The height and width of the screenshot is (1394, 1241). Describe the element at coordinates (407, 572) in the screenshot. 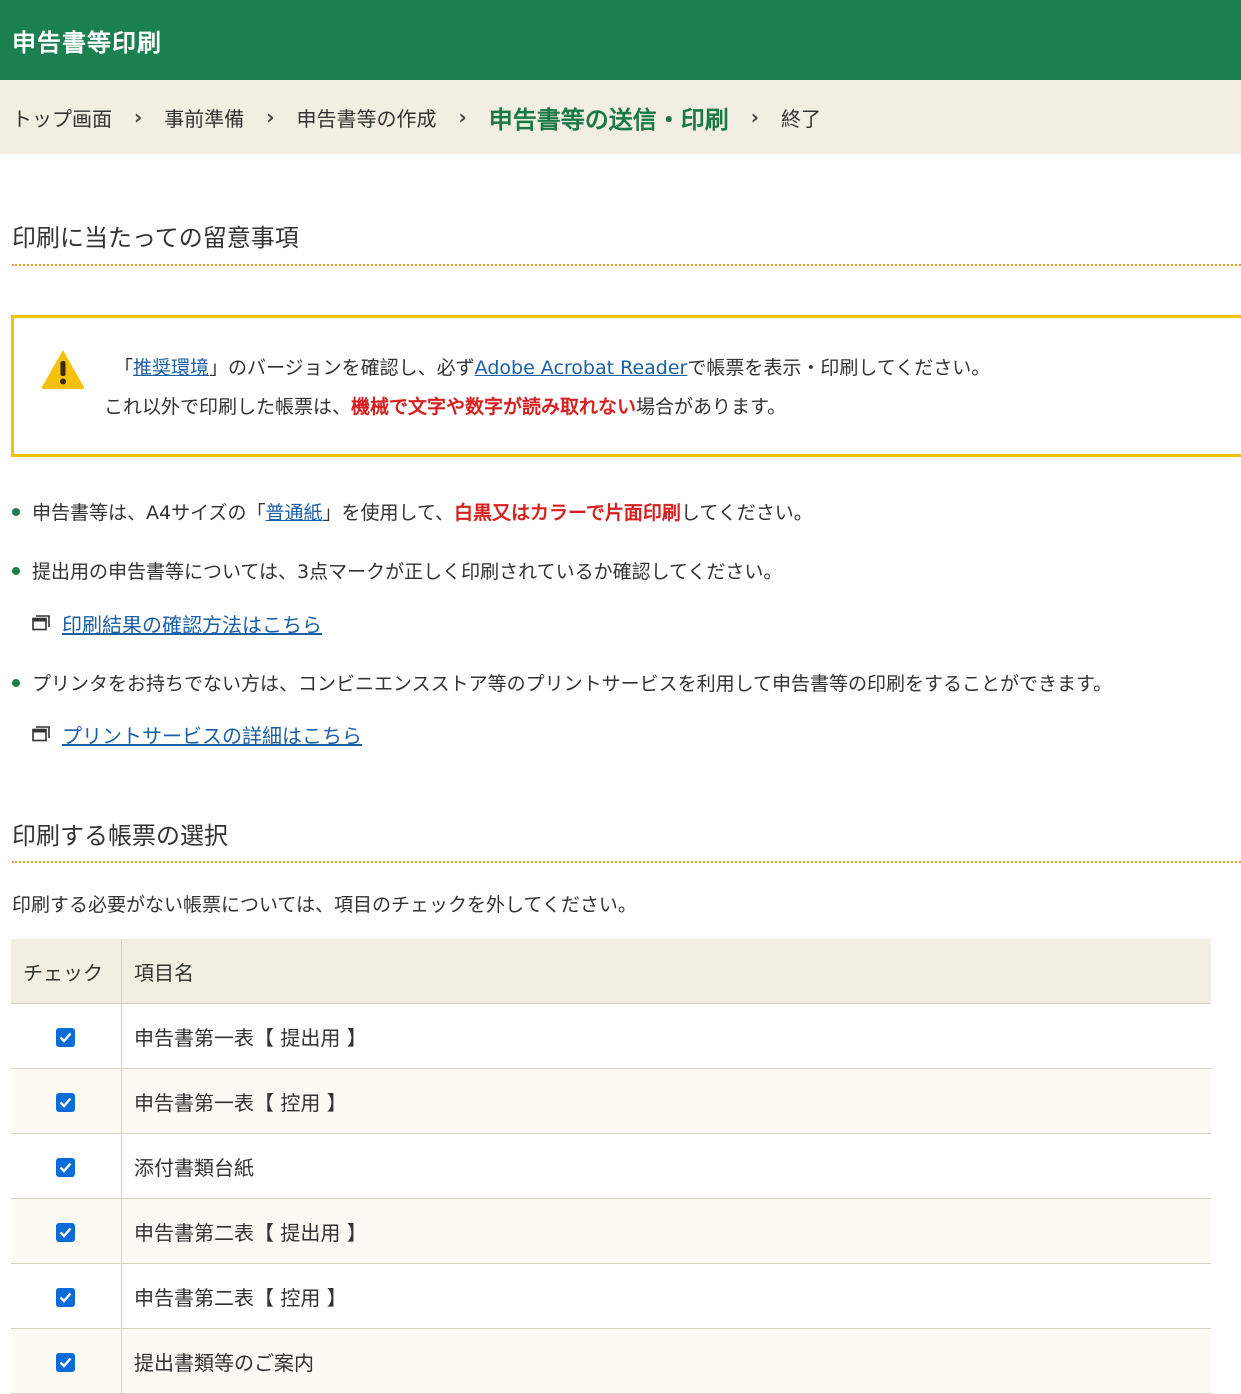

I see `bullet-text: 提出用の申告書等については、3点マークが正しく印刷されているか確認してください。` at that location.